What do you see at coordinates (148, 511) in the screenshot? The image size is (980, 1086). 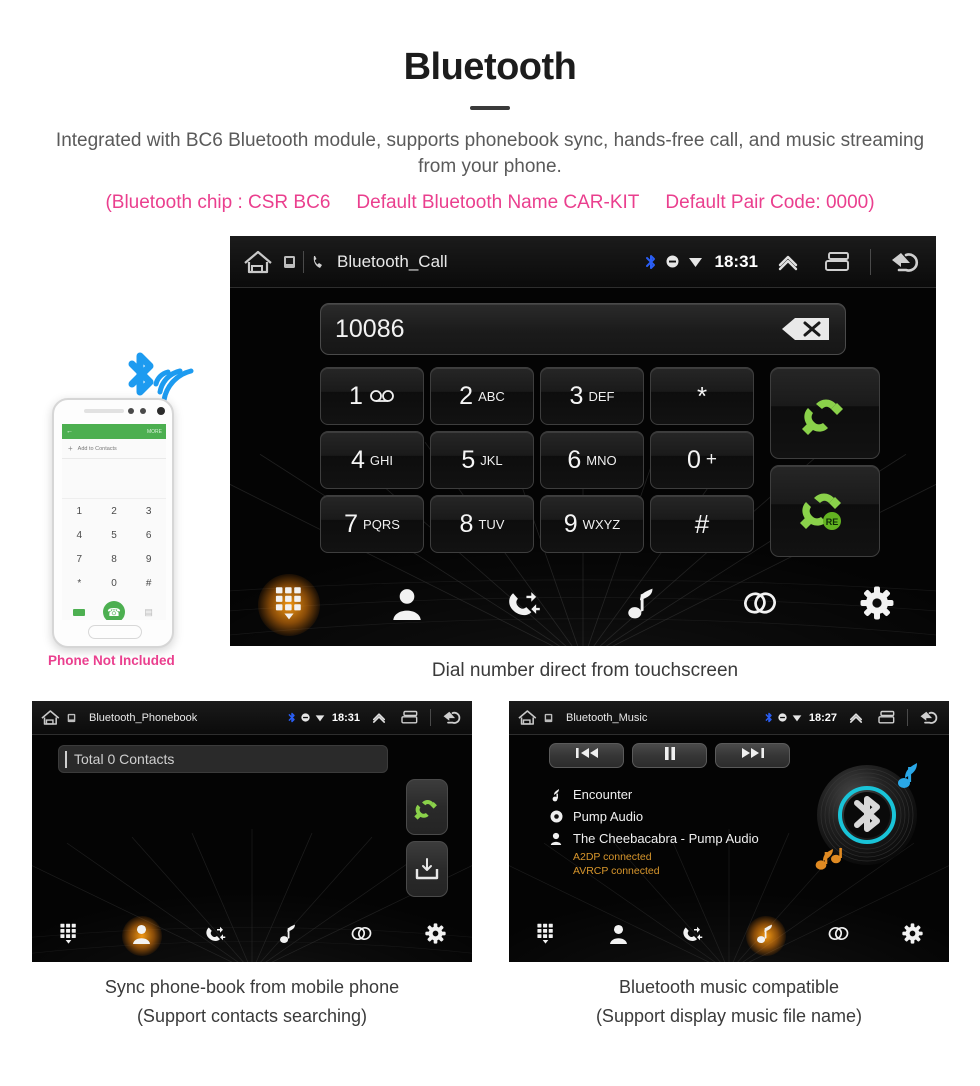 I see `phone-key-3: 3` at bounding box center [148, 511].